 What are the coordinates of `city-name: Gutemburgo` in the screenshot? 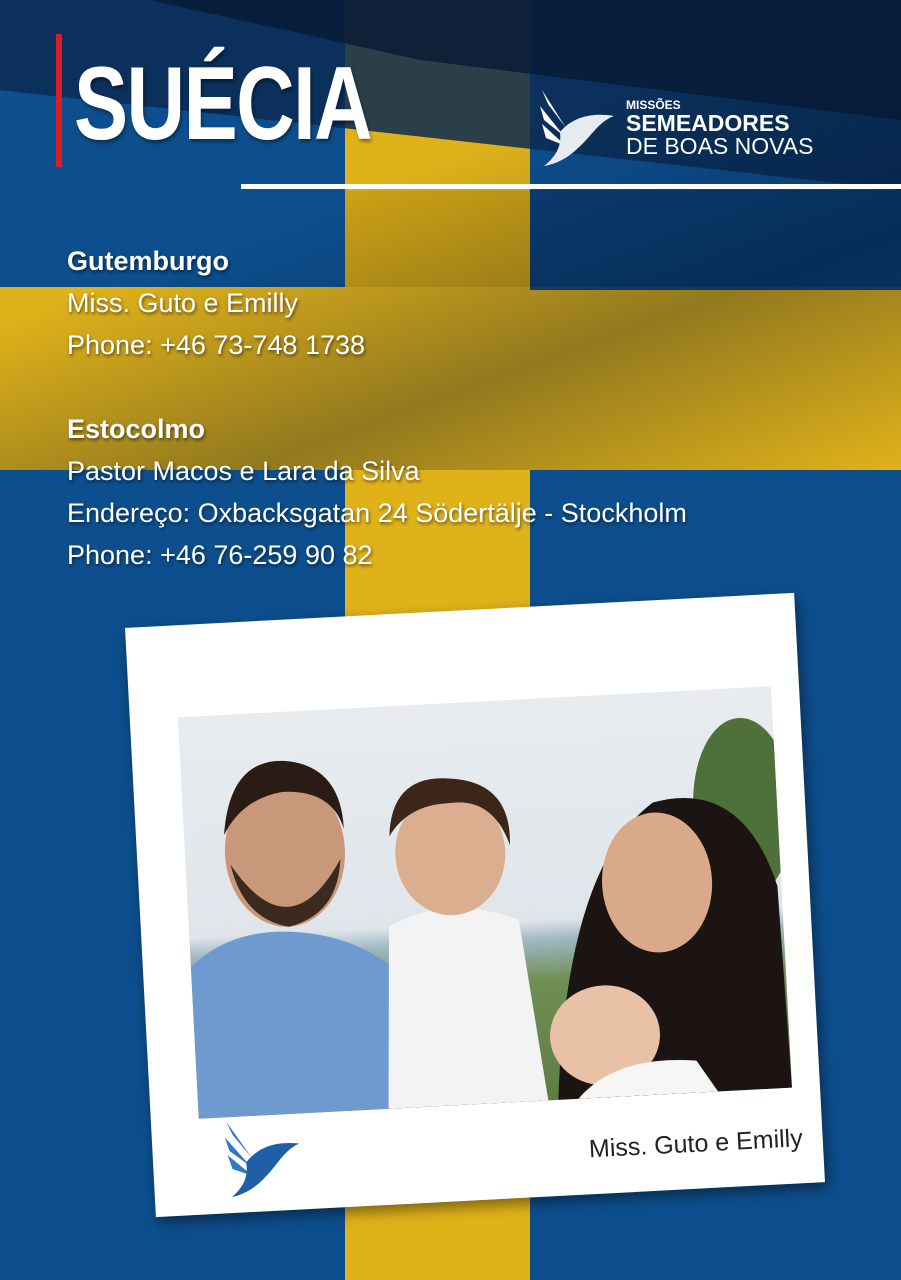 It's located at (148, 261).